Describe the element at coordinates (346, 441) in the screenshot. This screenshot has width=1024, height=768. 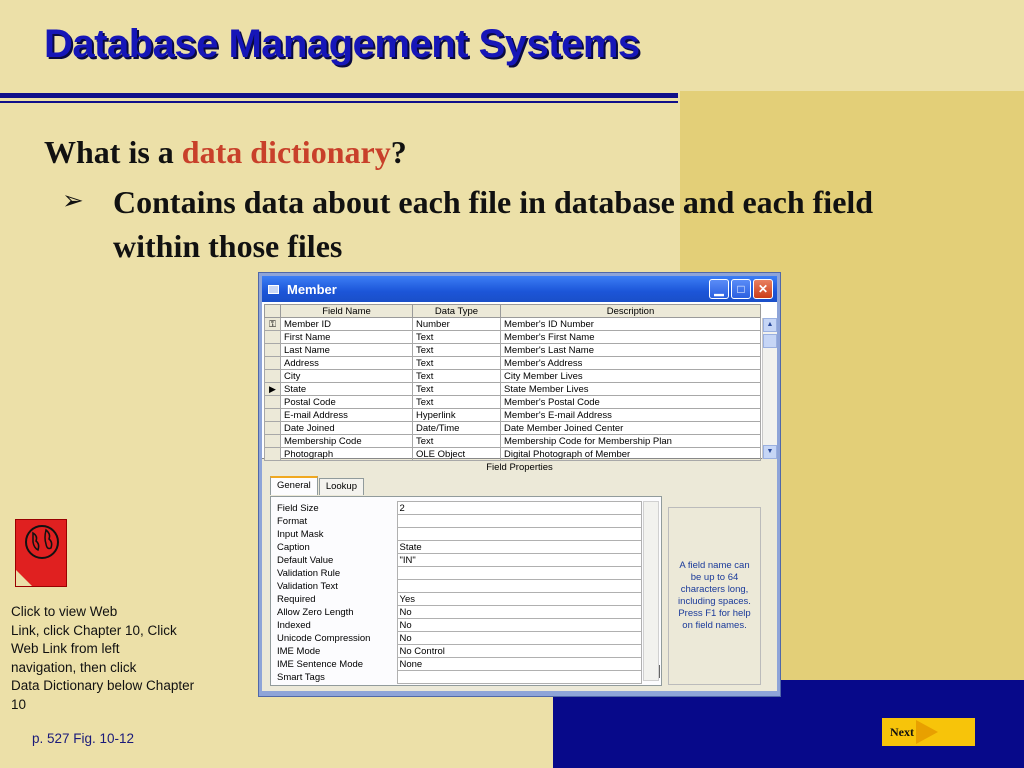
I see `field-name-cell: Membership Code` at that location.